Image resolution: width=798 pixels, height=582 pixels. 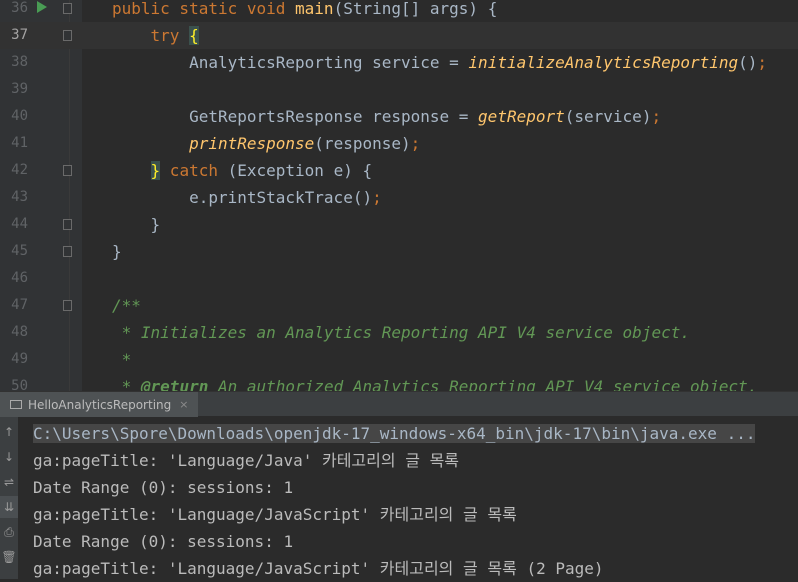 I want to click on down-arrow-icon: ↓, so click(x=9, y=457).